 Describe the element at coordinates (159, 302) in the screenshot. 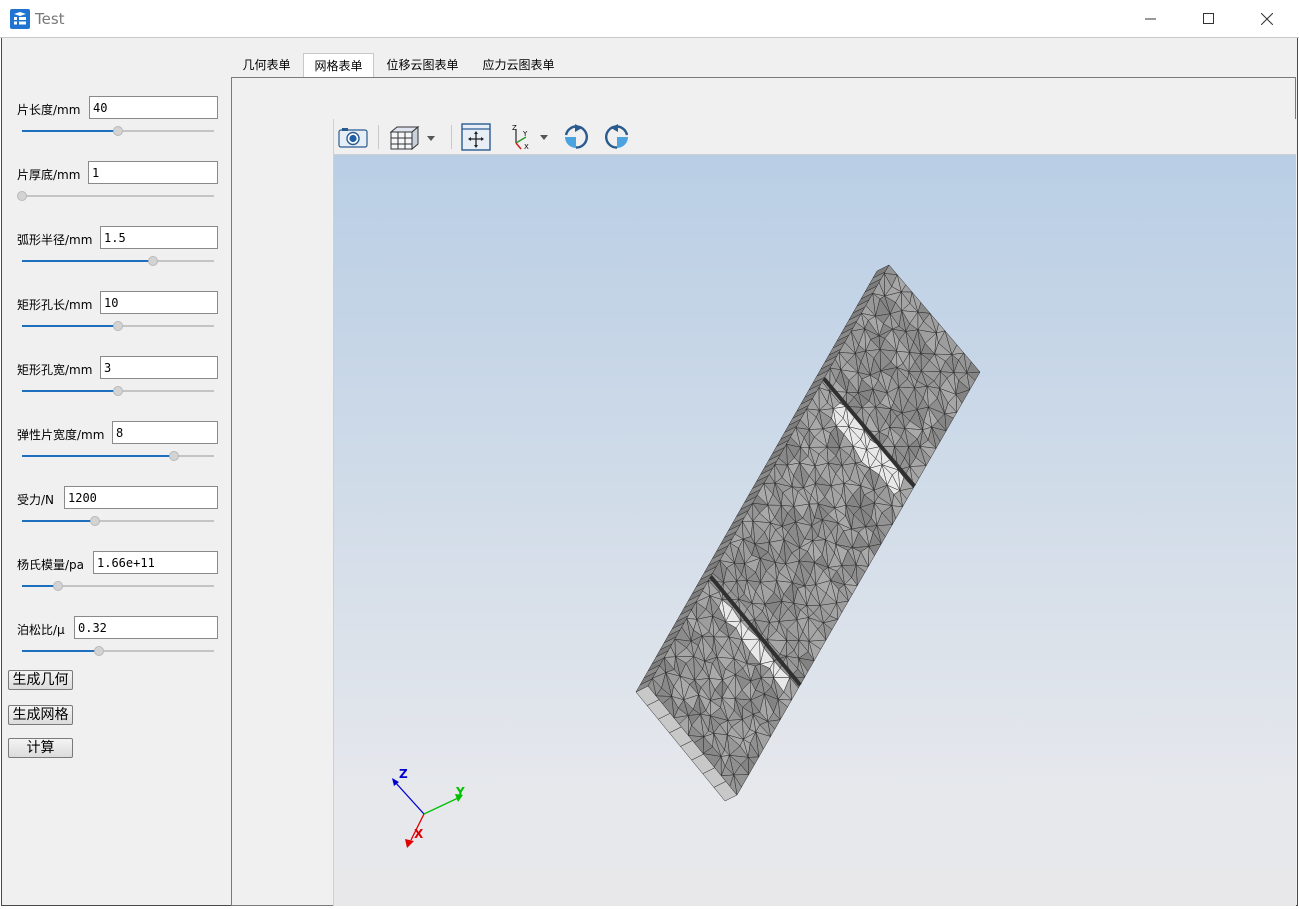

I see `param-input-hole-length` at that location.